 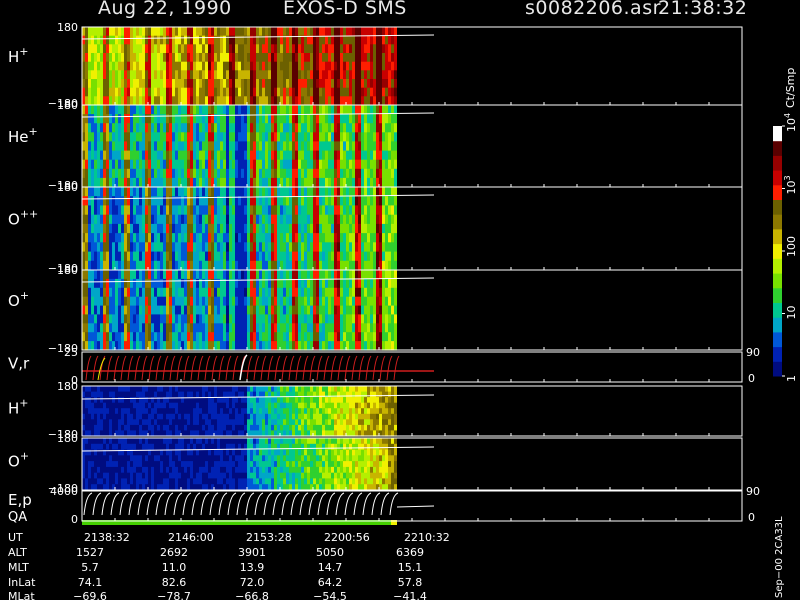 What do you see at coordinates (375, 463) in the screenshot?
I see `panel-o2: 180−180O+` at bounding box center [375, 463].